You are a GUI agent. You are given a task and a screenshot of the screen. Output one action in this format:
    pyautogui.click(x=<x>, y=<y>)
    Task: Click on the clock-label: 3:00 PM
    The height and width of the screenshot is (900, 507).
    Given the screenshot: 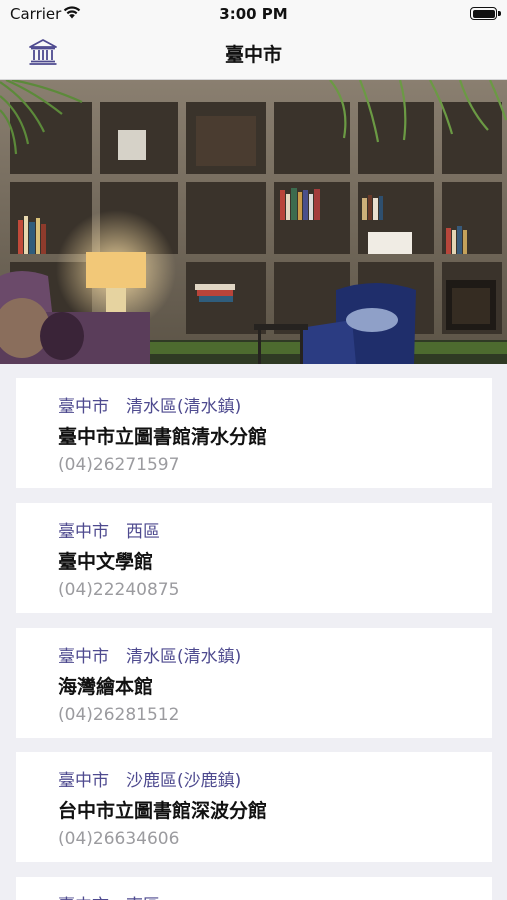 What is the action you would take?
    pyautogui.click(x=253, y=14)
    